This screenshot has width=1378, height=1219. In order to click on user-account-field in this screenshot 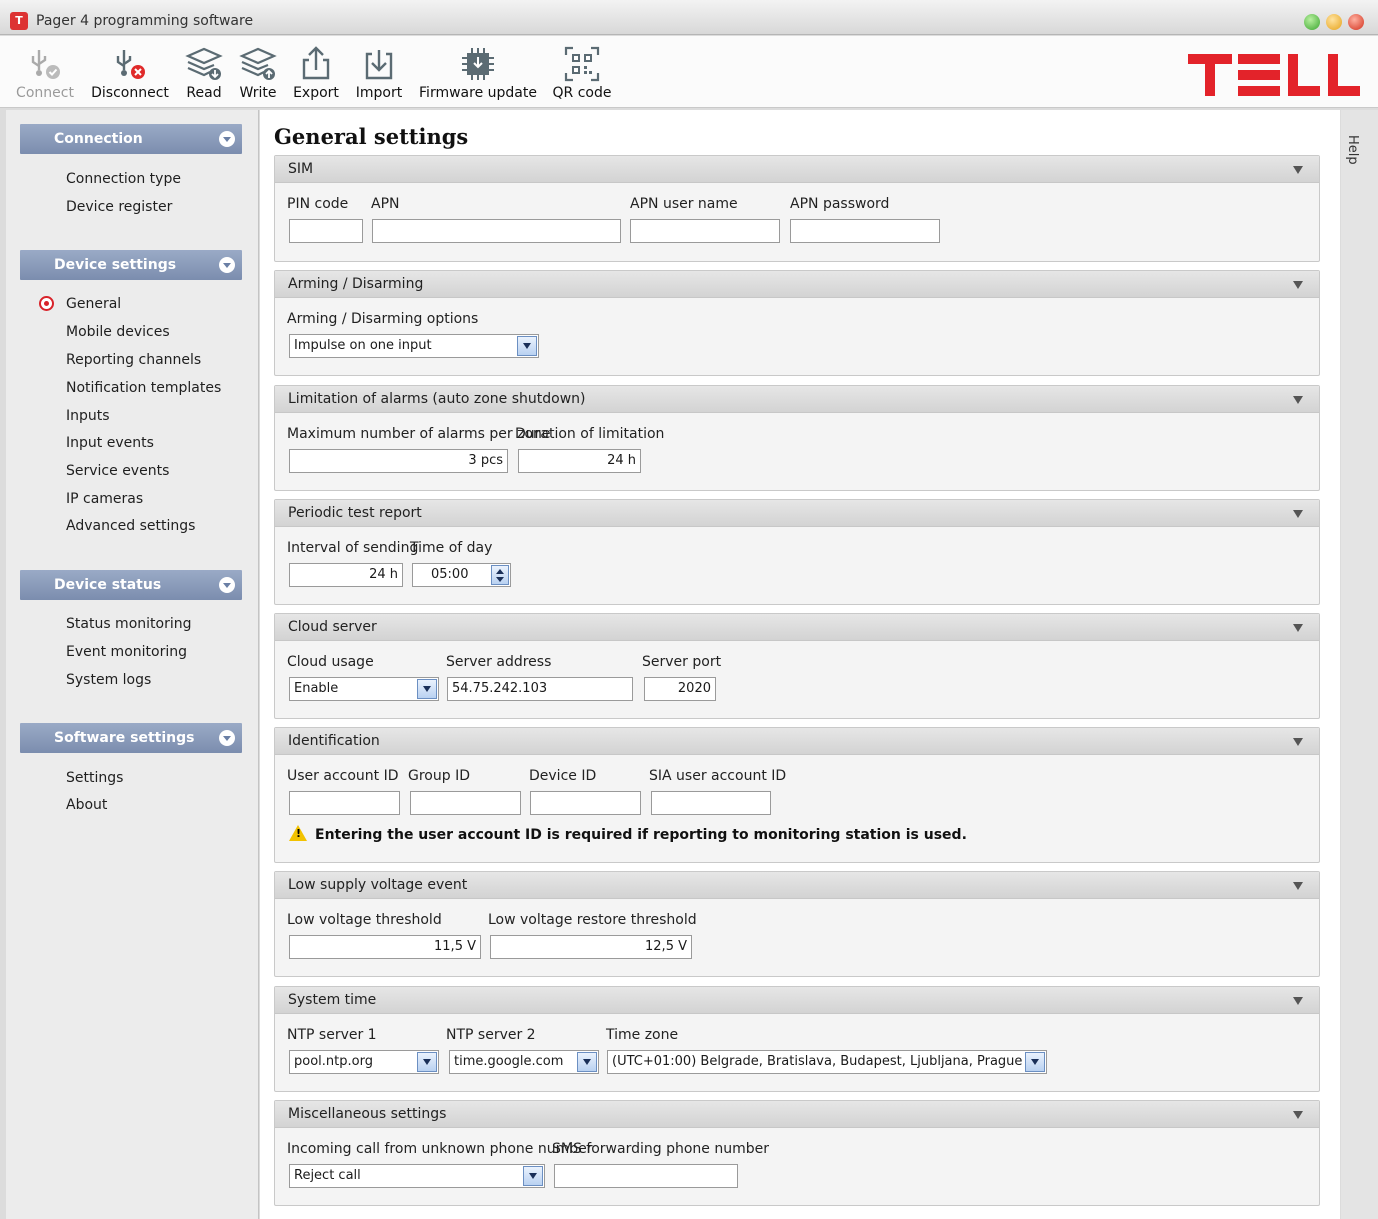, I will do `click(344, 803)`.